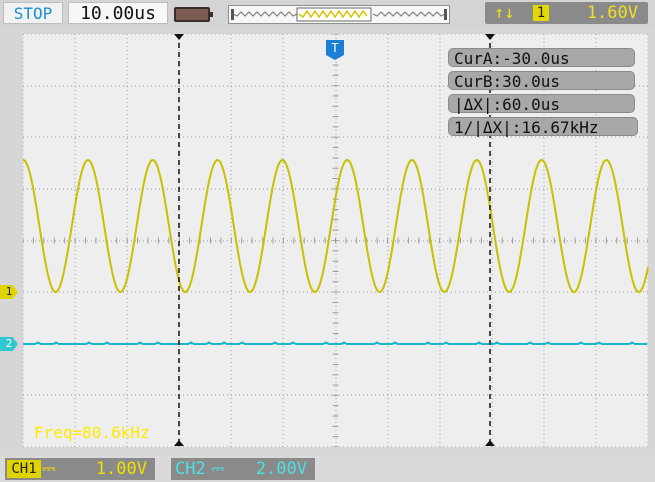  I want to click on ch2-trace, so click(335, 343).